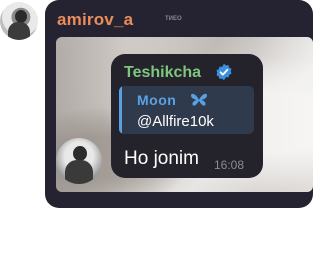  I want to click on reply-text: @Allfire10k, so click(175, 121).